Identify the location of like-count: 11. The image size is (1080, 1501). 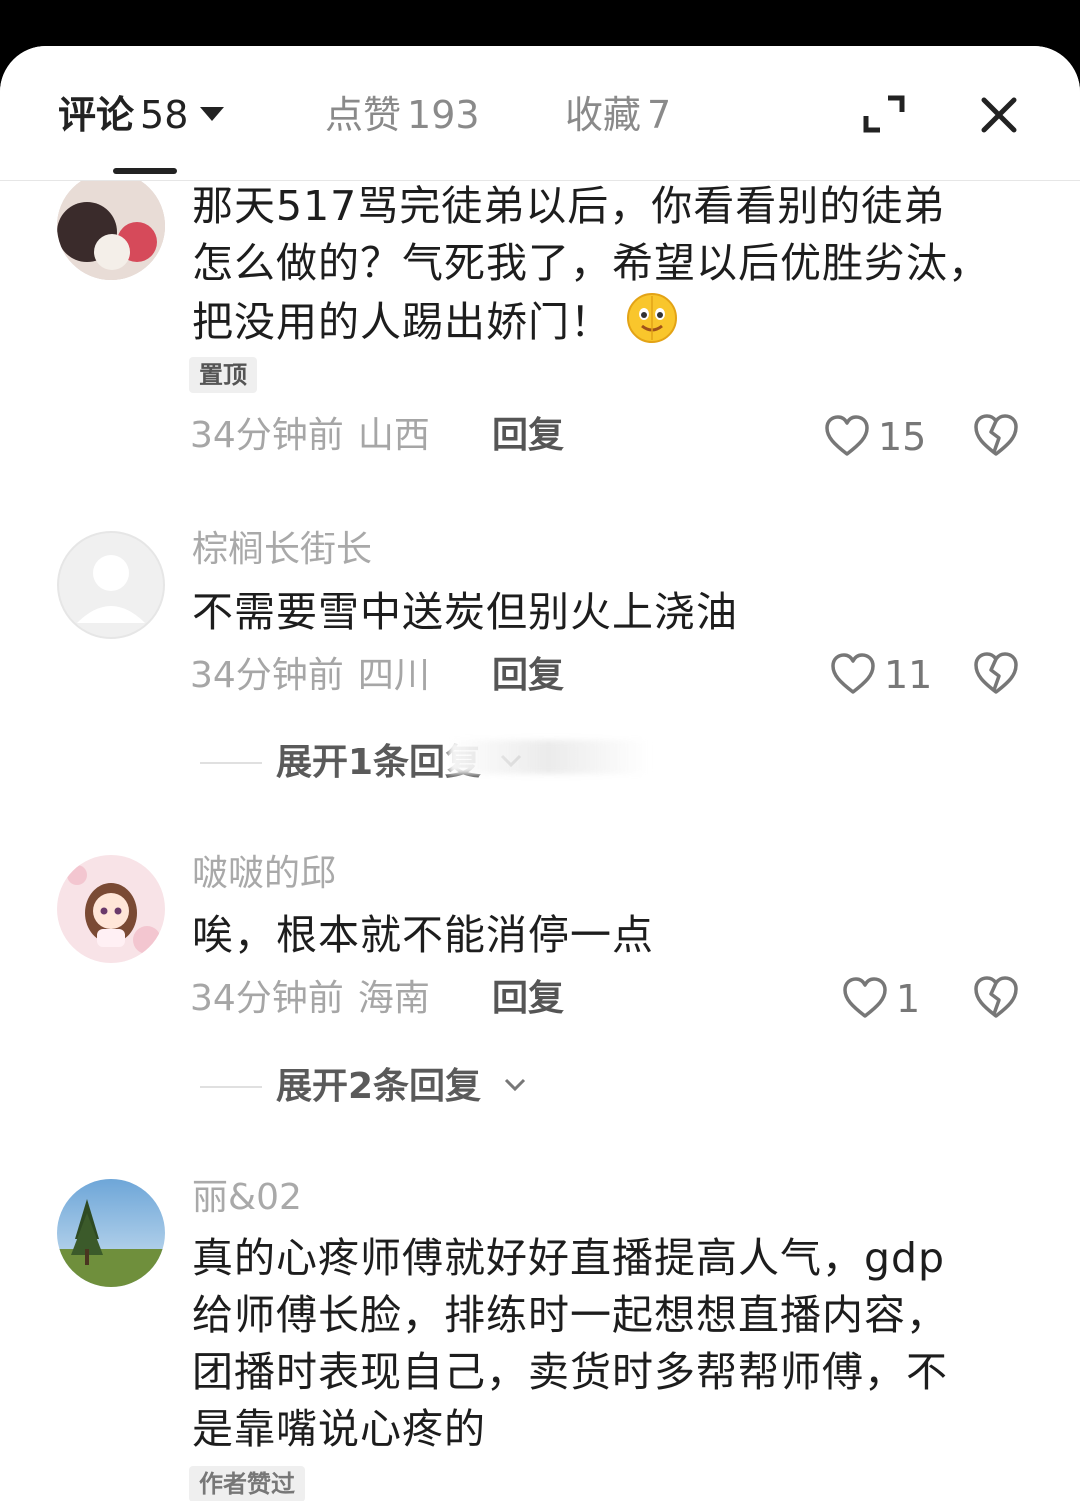
(908, 675).